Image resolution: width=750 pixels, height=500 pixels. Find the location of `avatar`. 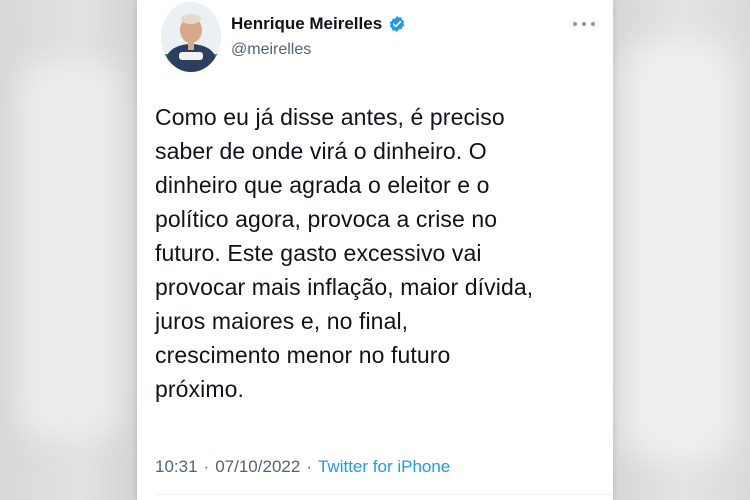

avatar is located at coordinates (191, 37).